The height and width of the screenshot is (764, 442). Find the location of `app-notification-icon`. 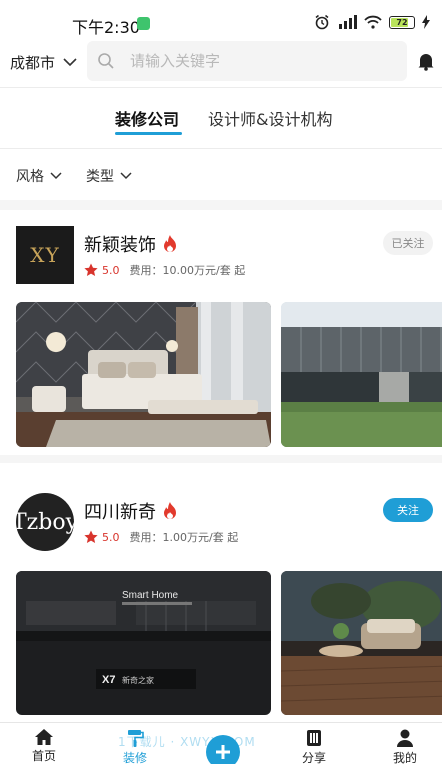

app-notification-icon is located at coordinates (143, 23).